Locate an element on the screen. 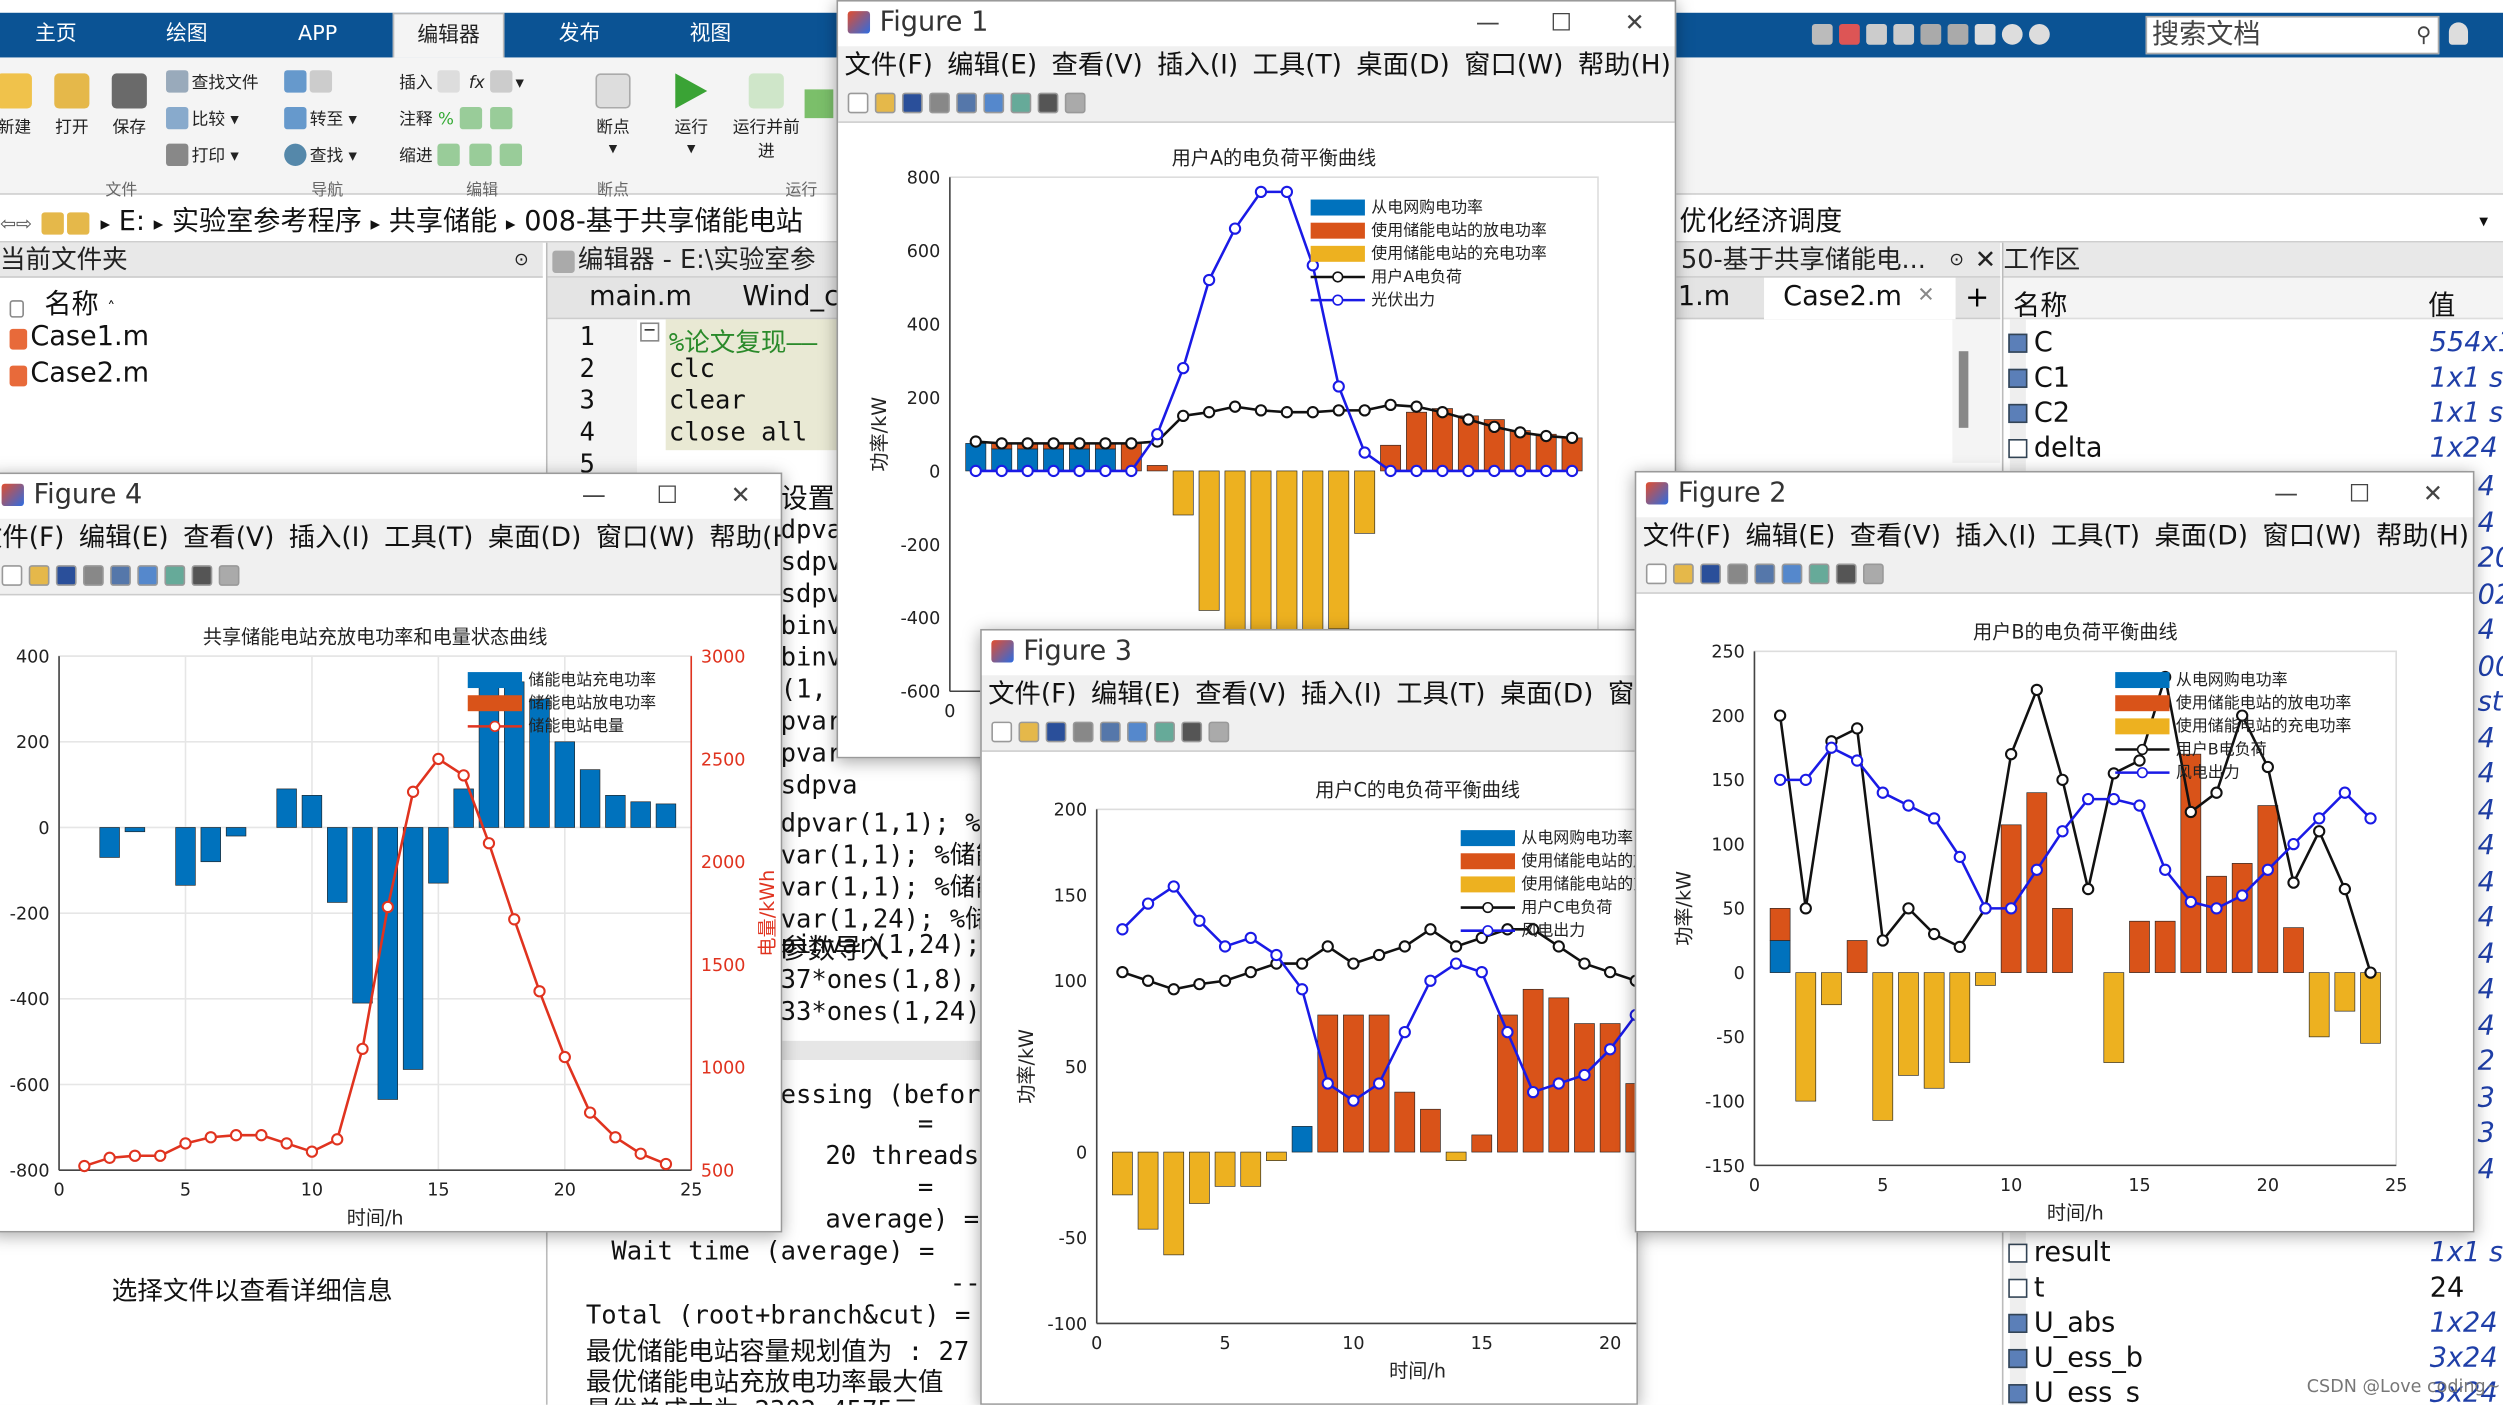 The height and width of the screenshot is (1405, 2503). tab-view: 视图 is located at coordinates (711, 35).